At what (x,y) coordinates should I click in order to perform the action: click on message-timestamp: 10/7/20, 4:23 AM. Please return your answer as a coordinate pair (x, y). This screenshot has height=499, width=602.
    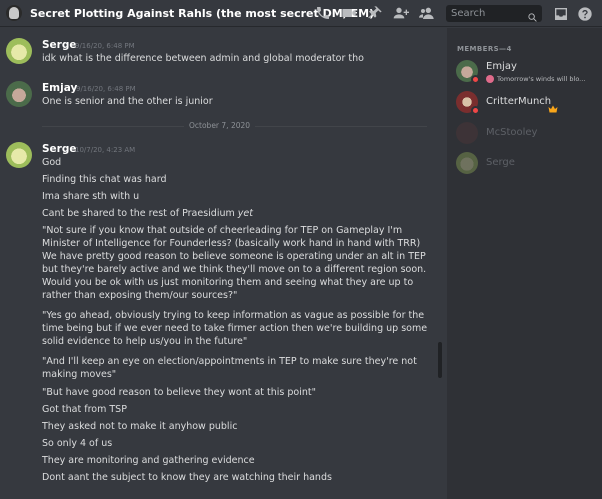
    Looking at the image, I should click on (105, 150).